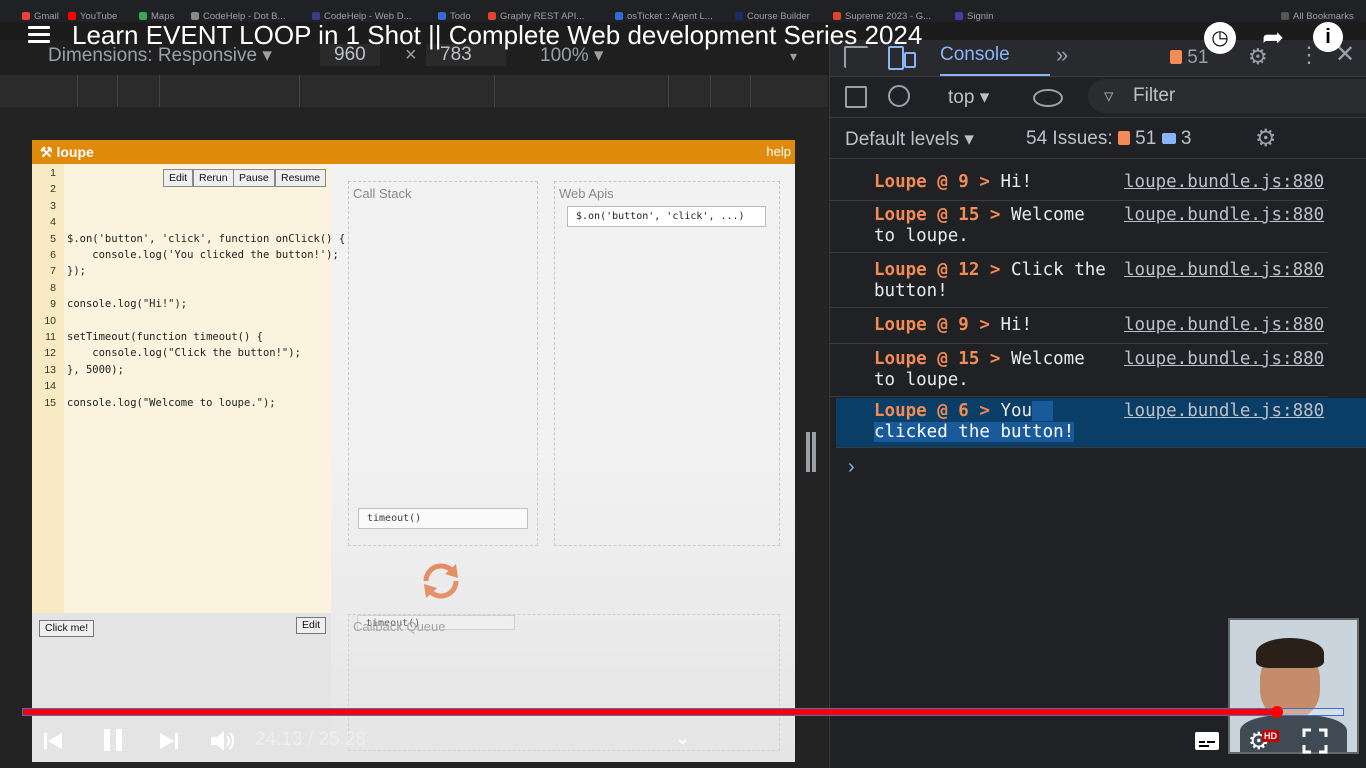 Image resolution: width=1366 pixels, height=768 pixels. Describe the element at coordinates (413, 152) in the screenshot. I see `loupe-header: ⚒ loupe help` at that location.